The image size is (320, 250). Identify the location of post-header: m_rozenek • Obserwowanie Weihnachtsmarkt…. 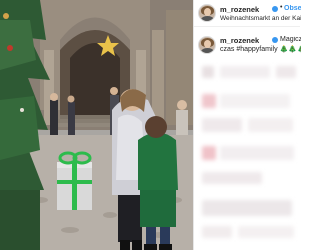
(247, 13).